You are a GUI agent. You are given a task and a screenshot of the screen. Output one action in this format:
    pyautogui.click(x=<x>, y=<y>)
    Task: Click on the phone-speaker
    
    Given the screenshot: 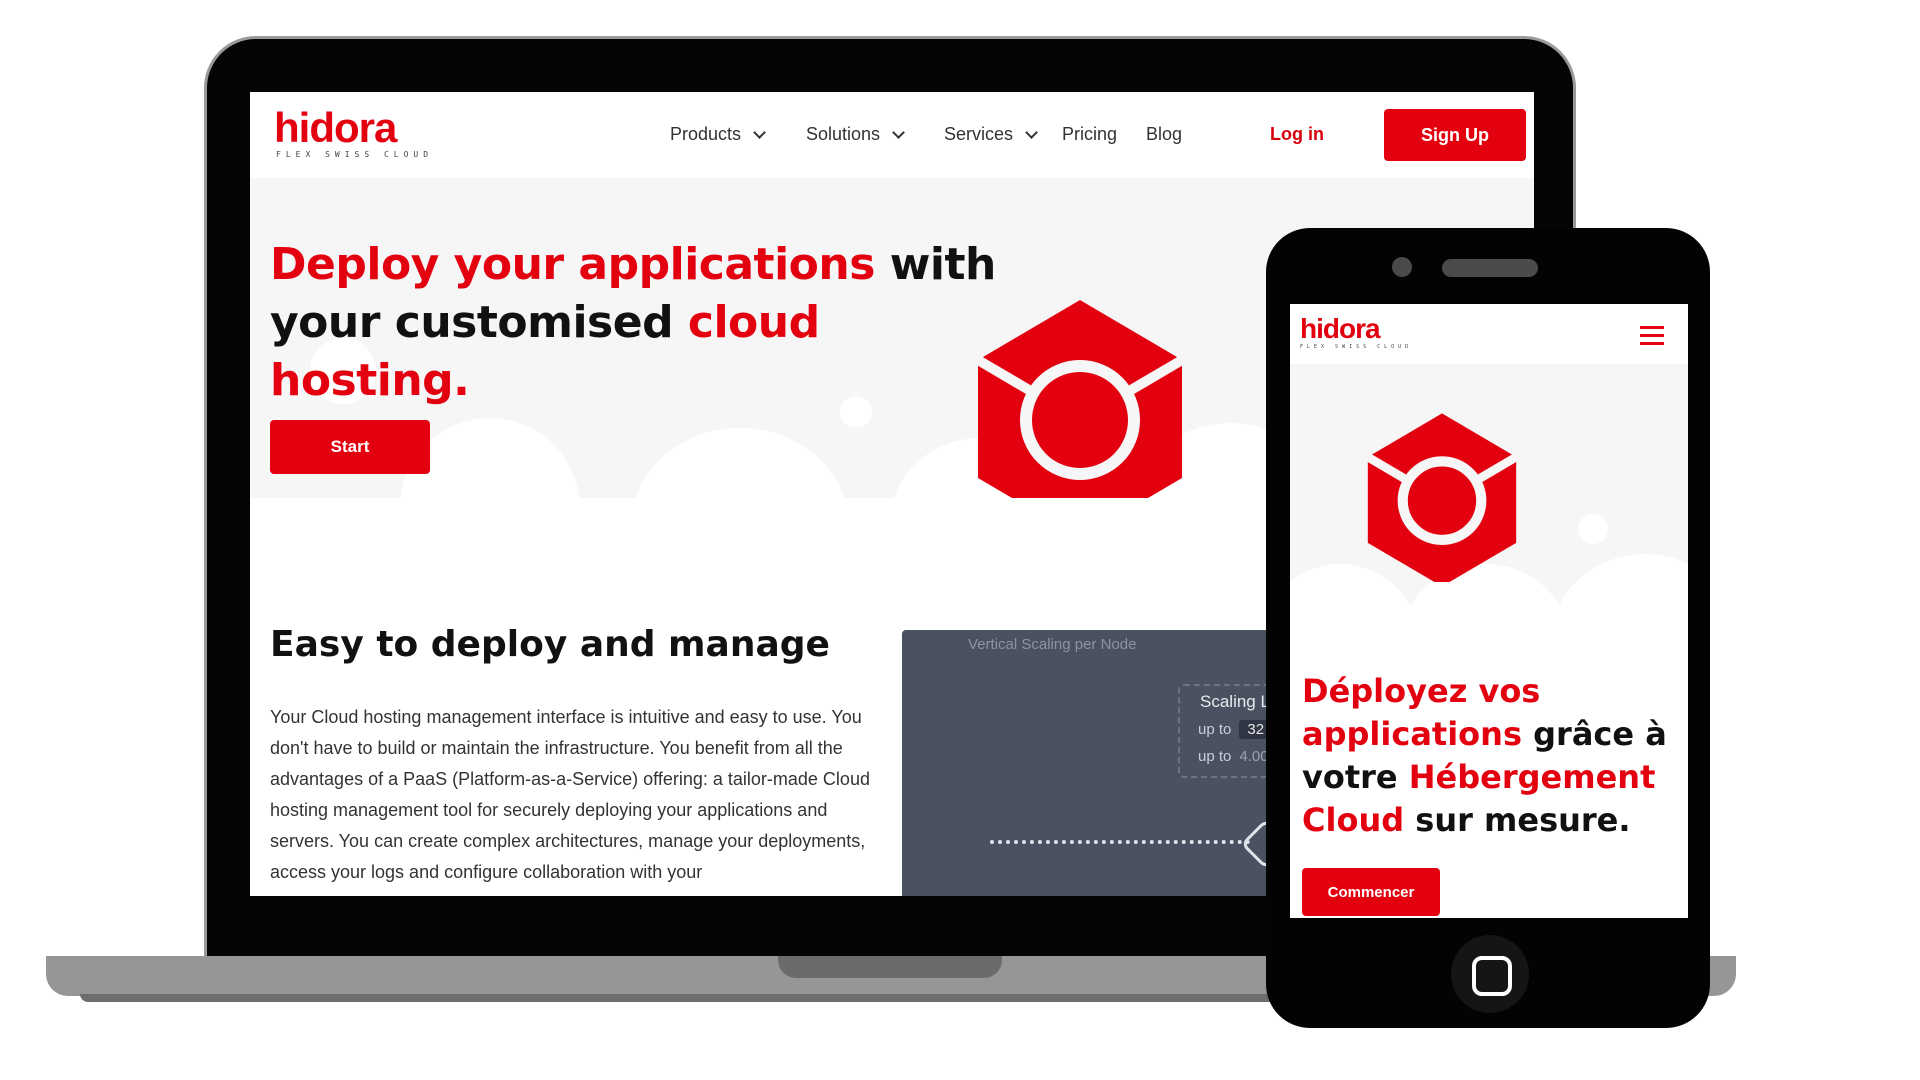 What is the action you would take?
    pyautogui.click(x=1490, y=268)
    